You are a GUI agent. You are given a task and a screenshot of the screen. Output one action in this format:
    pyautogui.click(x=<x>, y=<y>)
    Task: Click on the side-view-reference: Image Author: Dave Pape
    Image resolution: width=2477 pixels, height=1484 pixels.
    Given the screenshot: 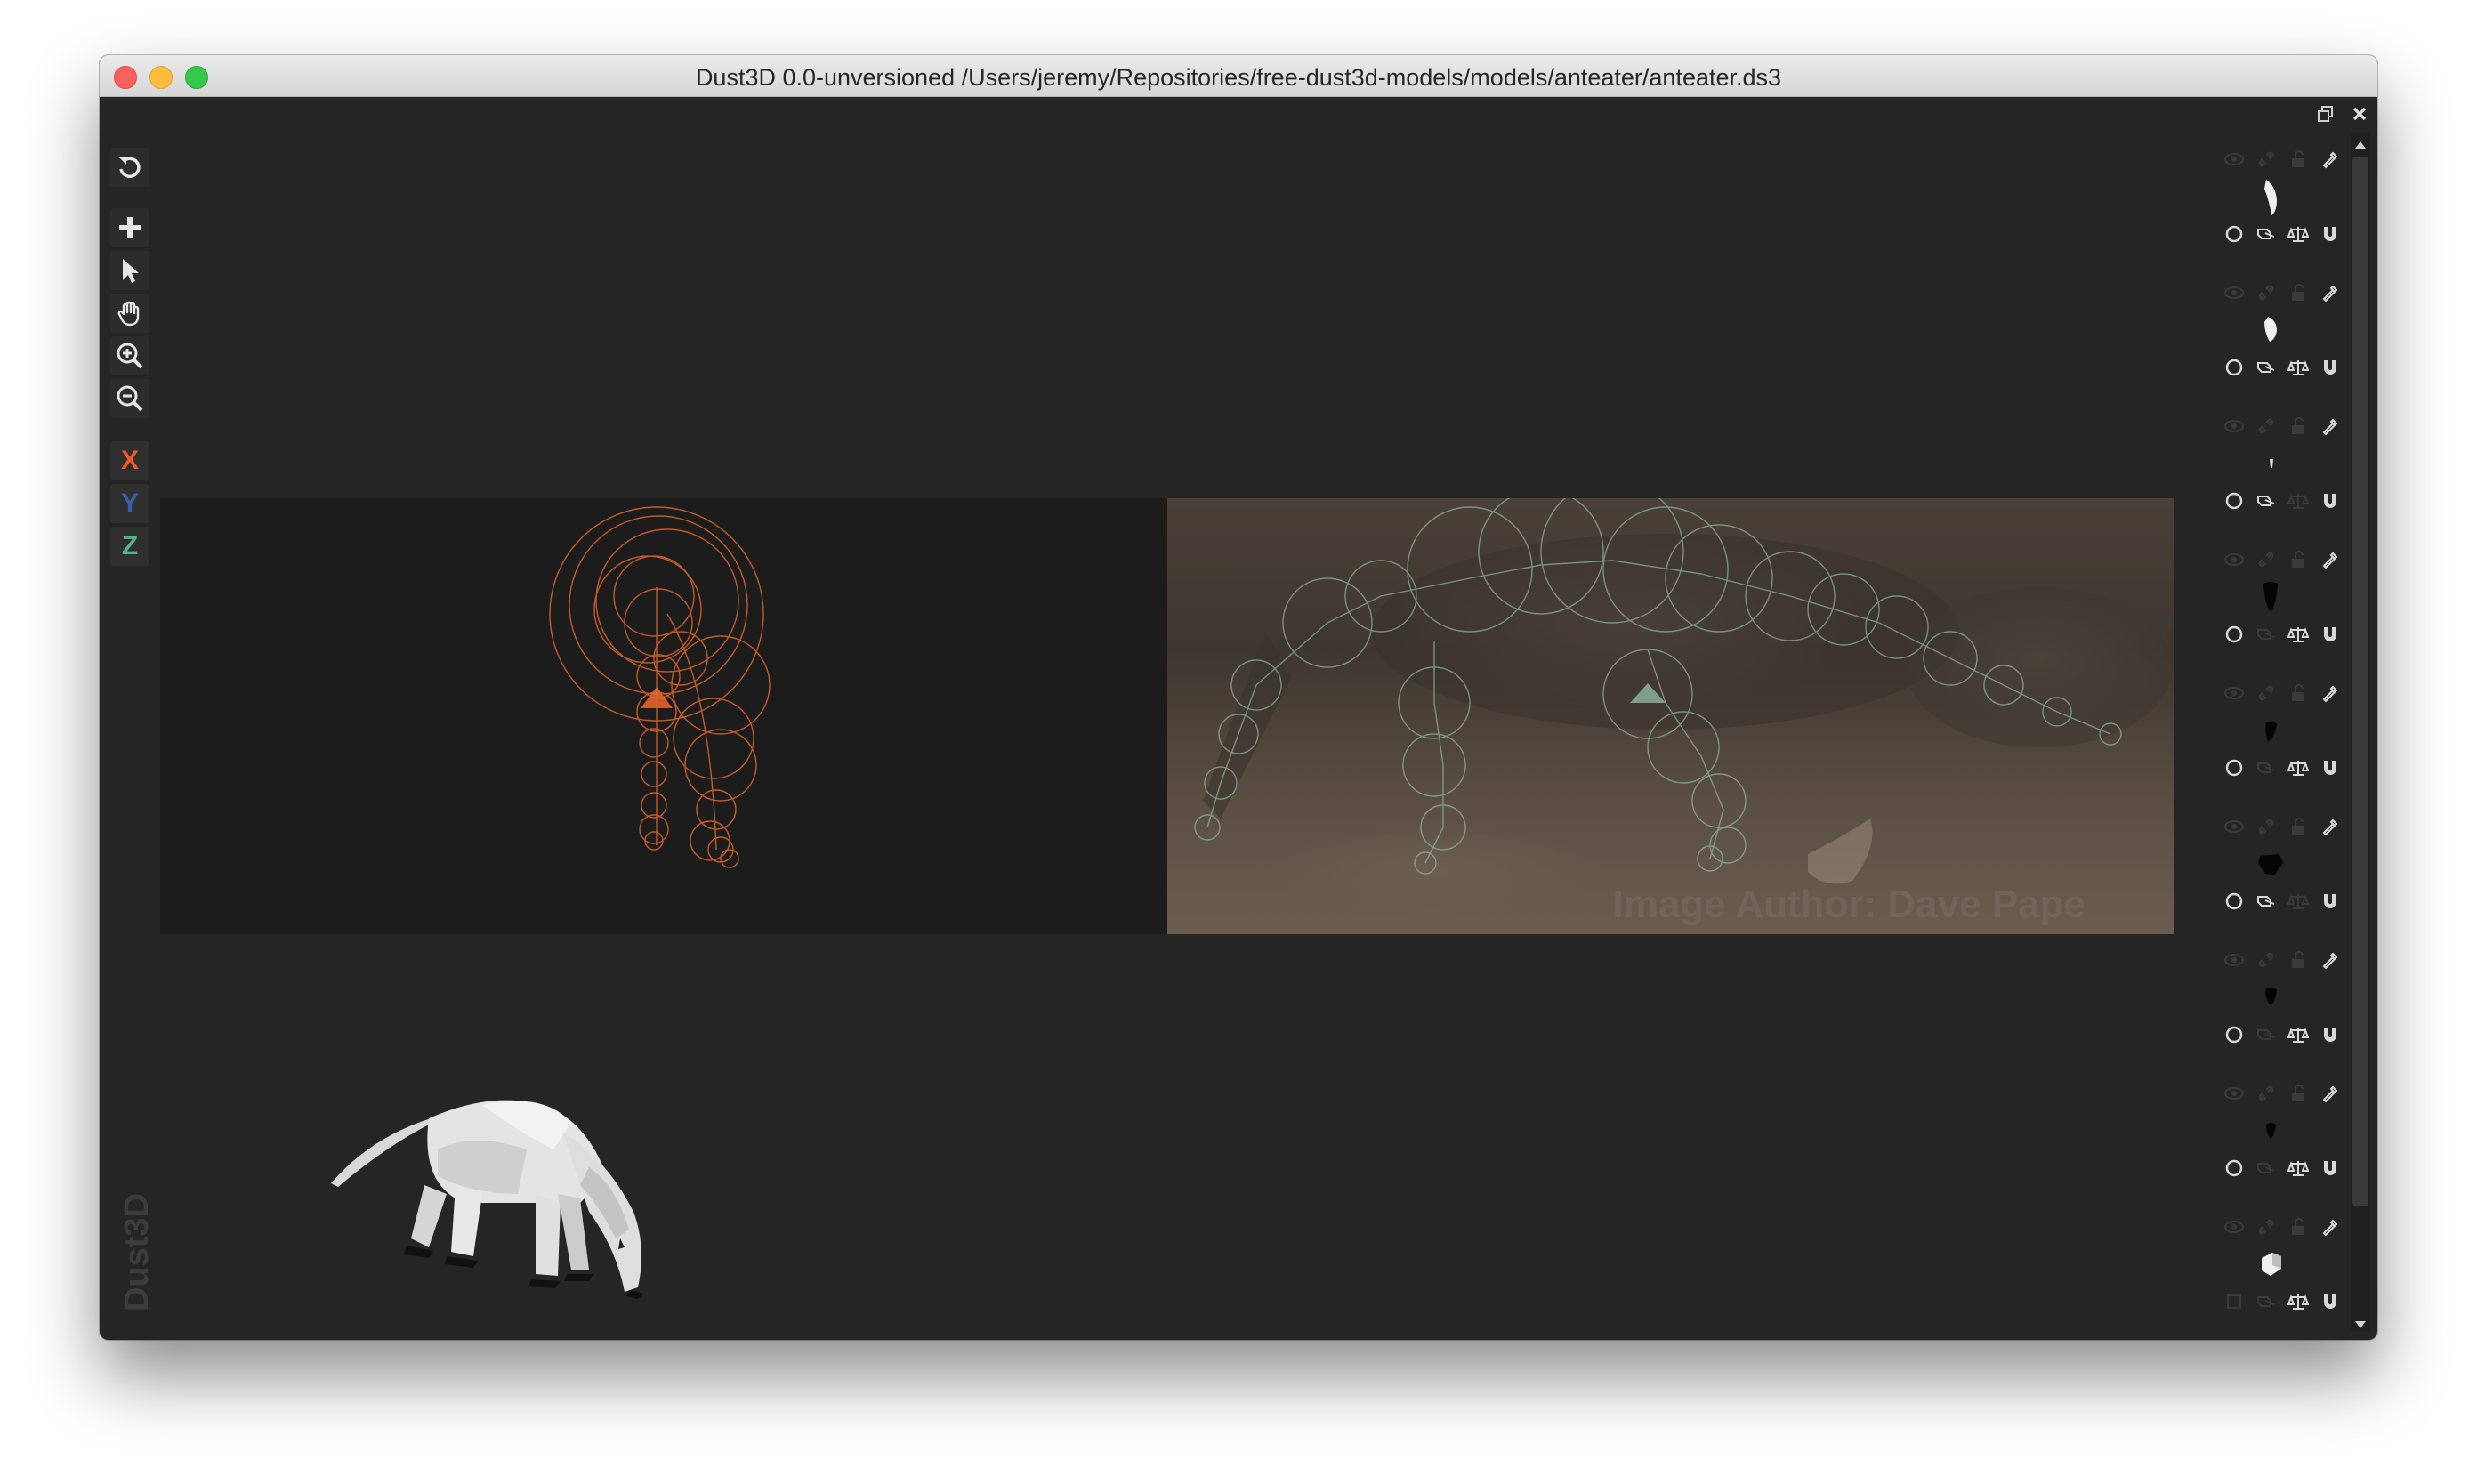 What is the action you would take?
    pyautogui.click(x=1670, y=716)
    